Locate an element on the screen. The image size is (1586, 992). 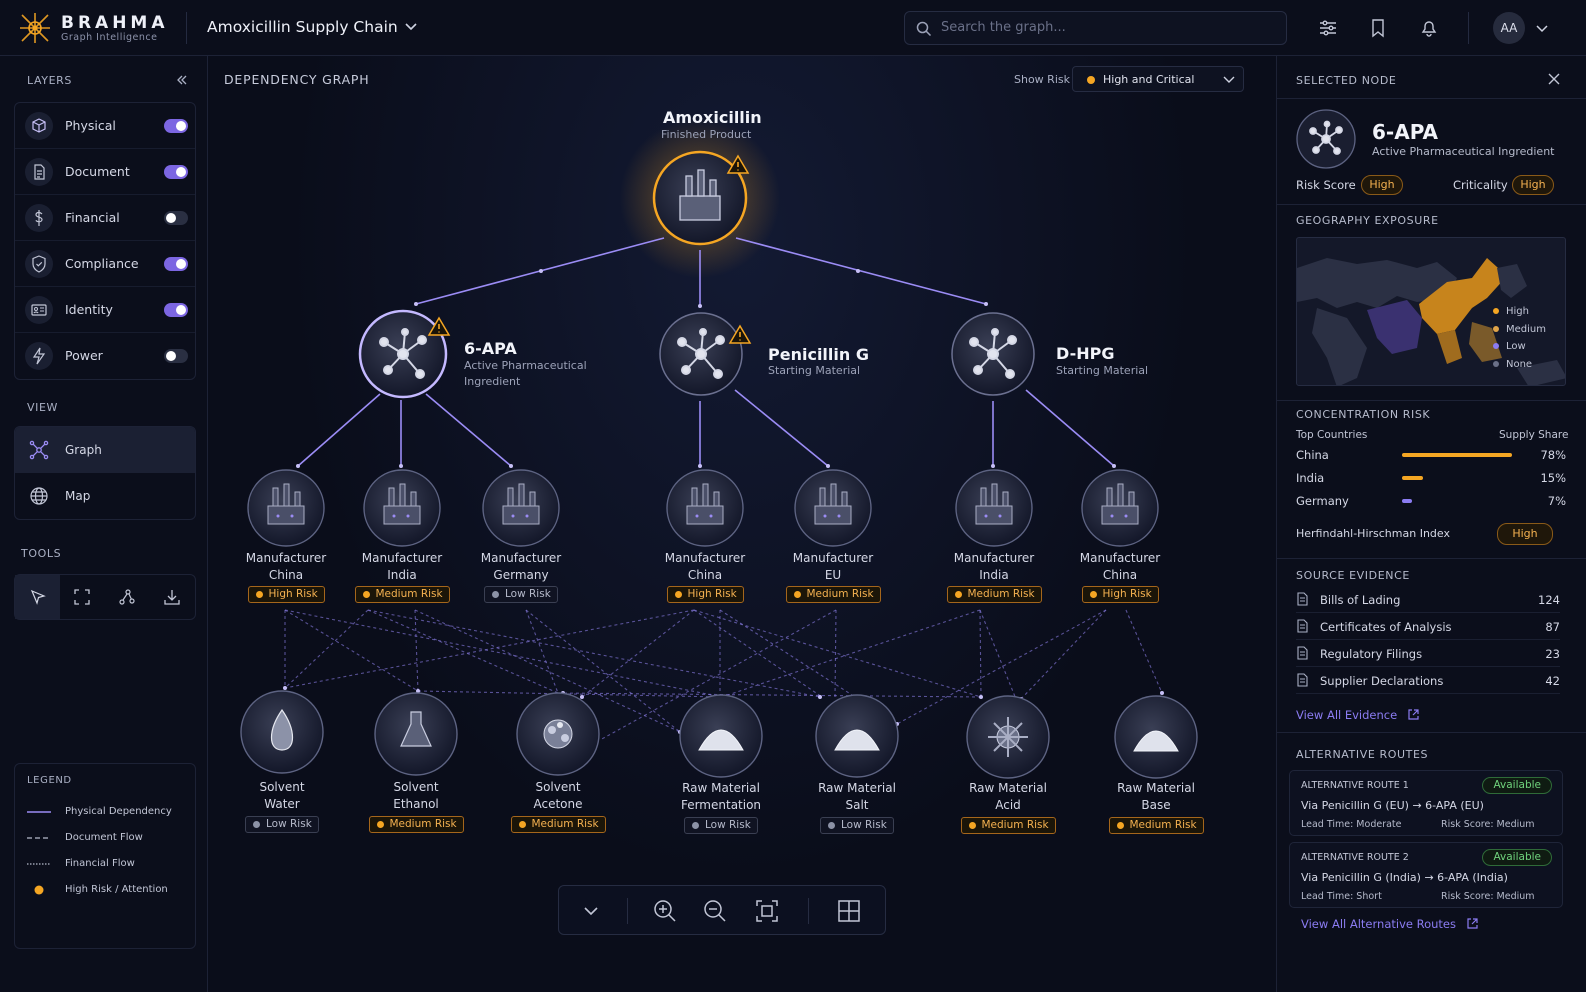
geography-map: High Medium Low None is located at coordinates (1431, 311).